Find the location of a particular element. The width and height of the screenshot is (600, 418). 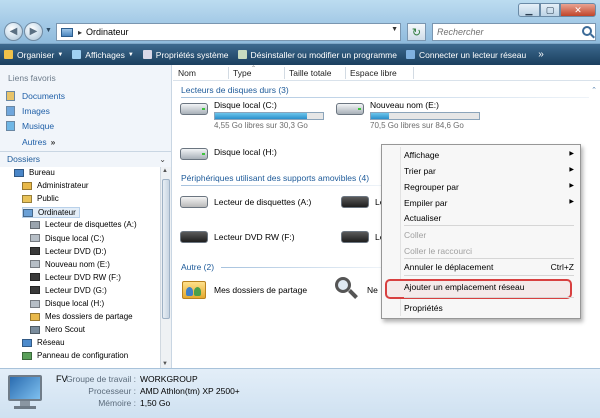

tree-item: Lecteur DVD (G:) is located at coordinates (68, 290).